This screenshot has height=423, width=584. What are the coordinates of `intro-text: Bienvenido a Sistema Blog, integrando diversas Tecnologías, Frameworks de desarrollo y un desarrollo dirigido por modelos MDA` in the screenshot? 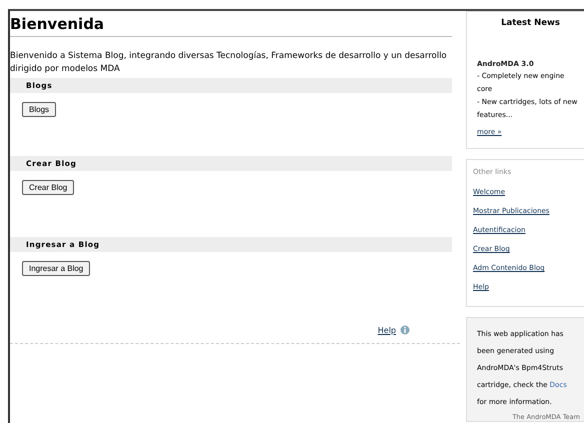 It's located at (229, 63).